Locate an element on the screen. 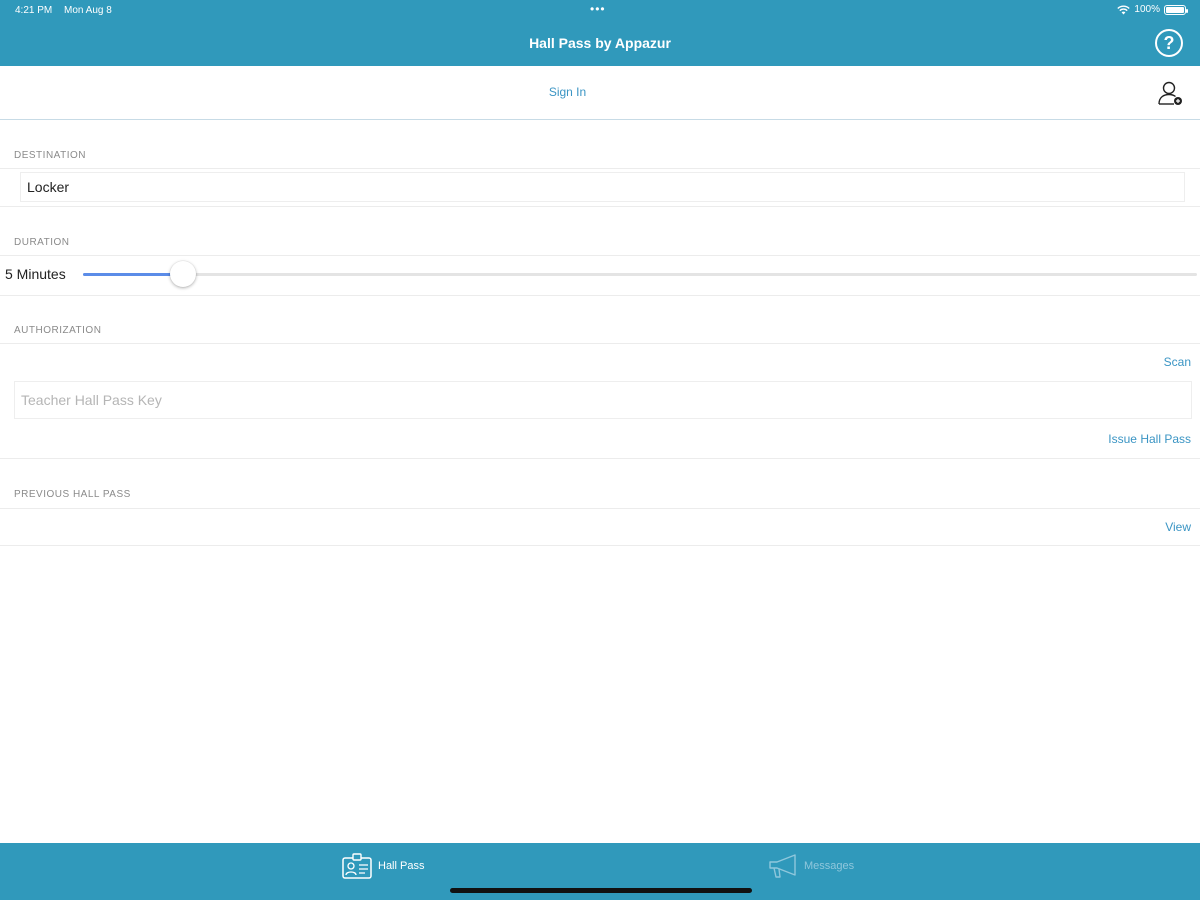 Image resolution: width=1200 pixels, height=900 pixels. tab-label: Messages is located at coordinates (829, 866).